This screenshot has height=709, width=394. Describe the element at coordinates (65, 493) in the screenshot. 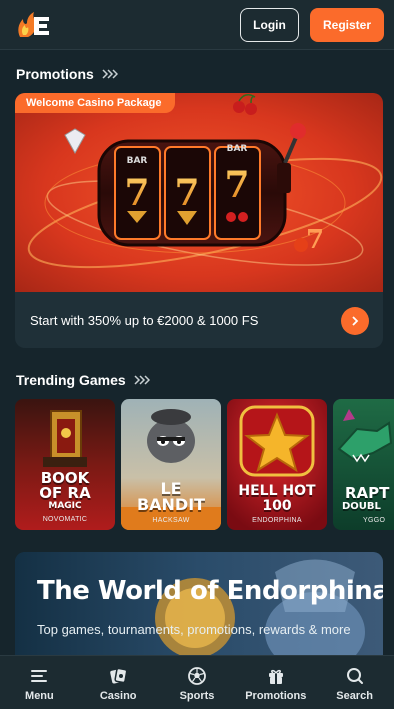

I see `game-title-line2: OF RA` at that location.